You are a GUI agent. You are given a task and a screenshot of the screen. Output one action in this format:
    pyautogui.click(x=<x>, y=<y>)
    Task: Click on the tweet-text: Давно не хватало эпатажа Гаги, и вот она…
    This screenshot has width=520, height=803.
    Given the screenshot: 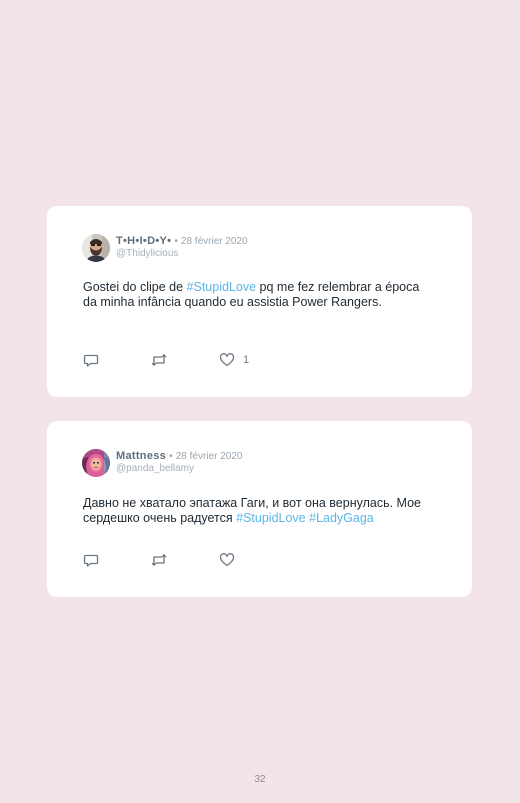 What is the action you would take?
    pyautogui.click(x=258, y=511)
    